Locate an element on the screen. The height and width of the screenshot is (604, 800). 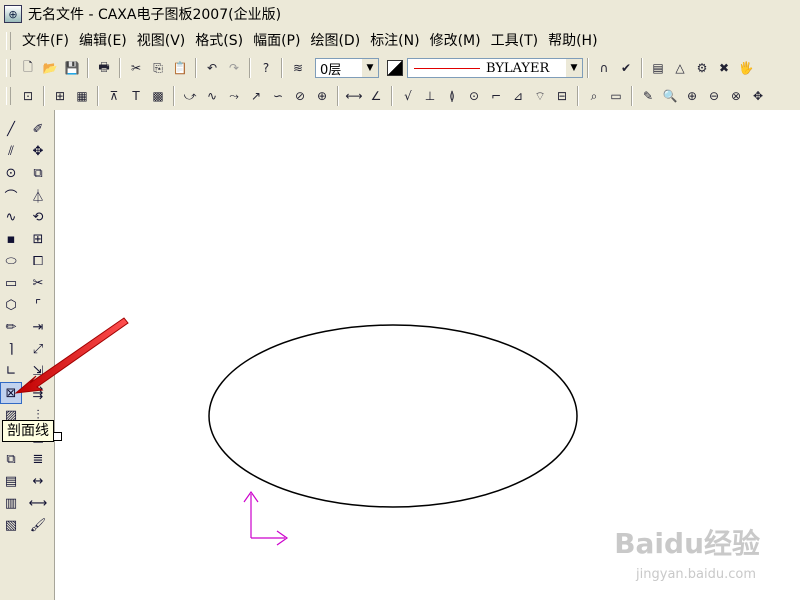
properties-icon: ▤ is located at coordinates (658, 68).